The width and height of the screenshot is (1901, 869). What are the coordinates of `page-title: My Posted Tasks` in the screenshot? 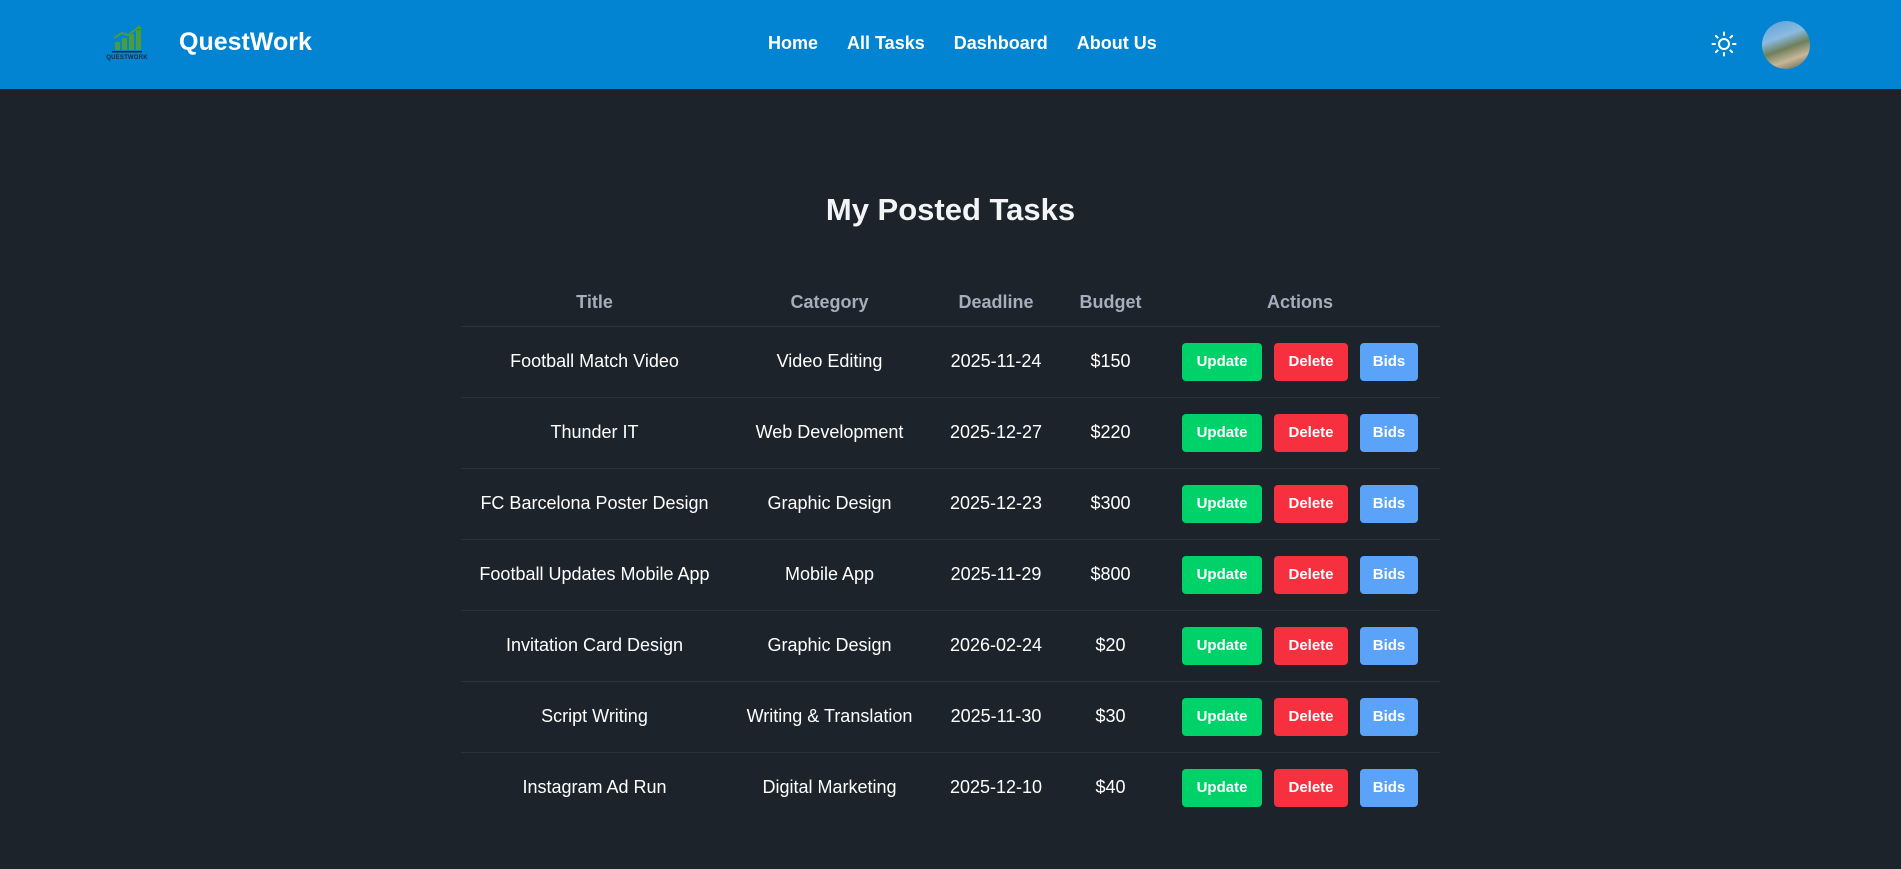 It's located at (950, 209).